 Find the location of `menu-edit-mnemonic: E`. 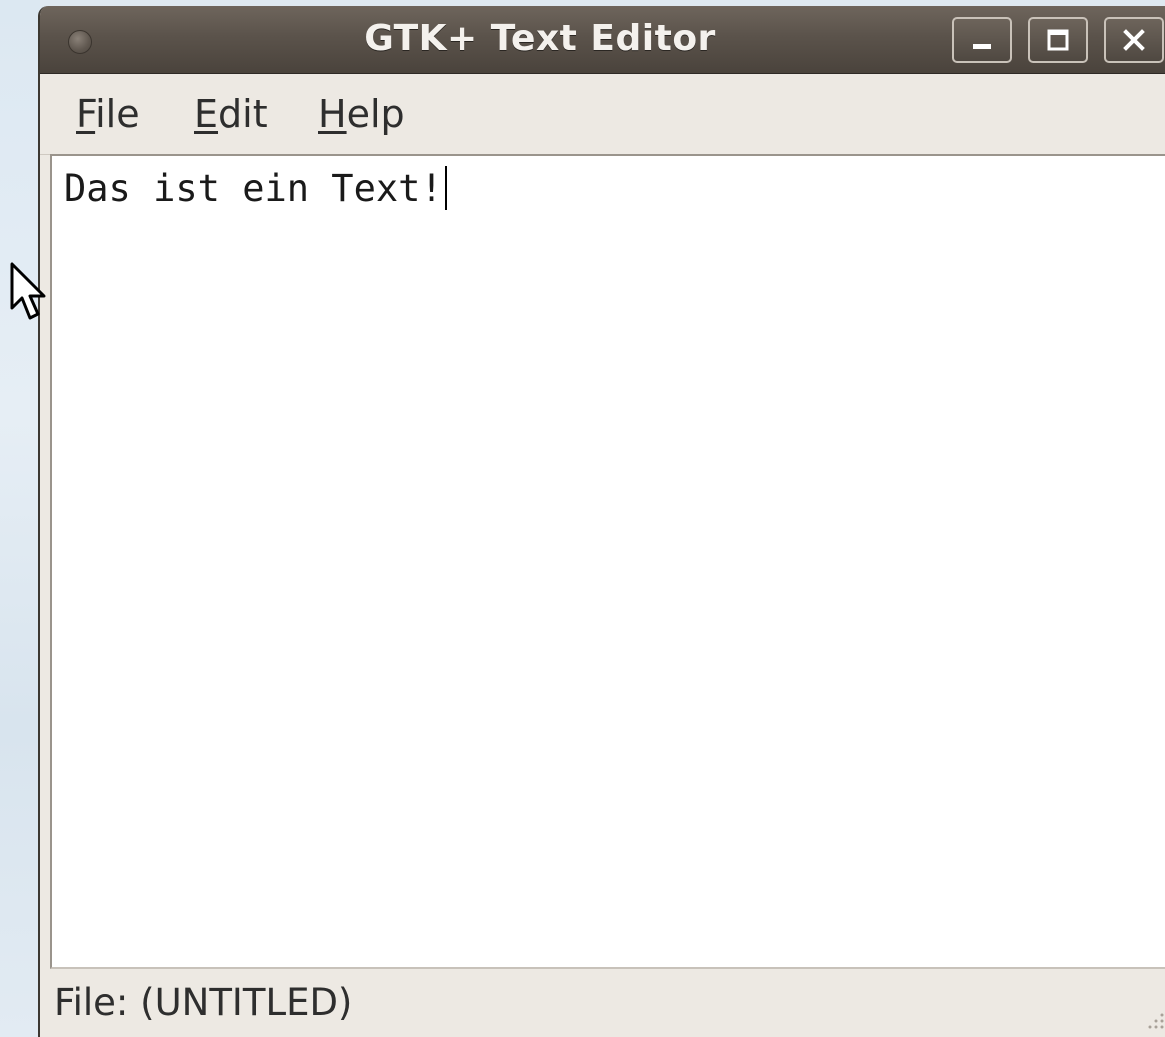

menu-edit-mnemonic: E is located at coordinates (206, 114).